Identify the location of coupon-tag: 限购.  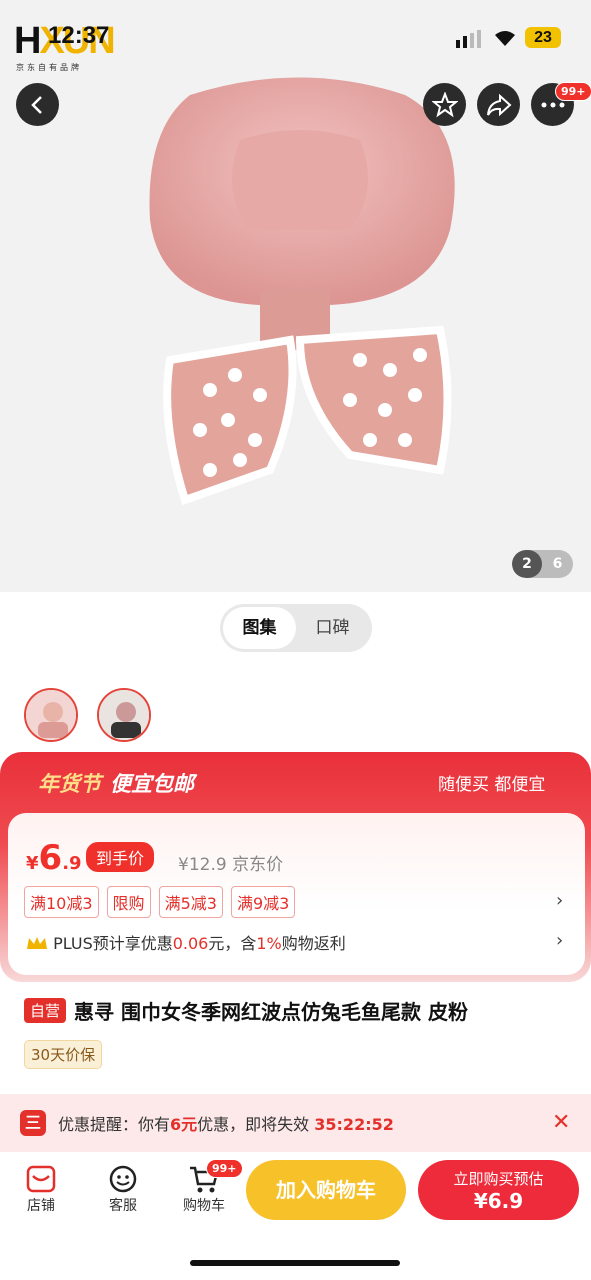
(128, 902).